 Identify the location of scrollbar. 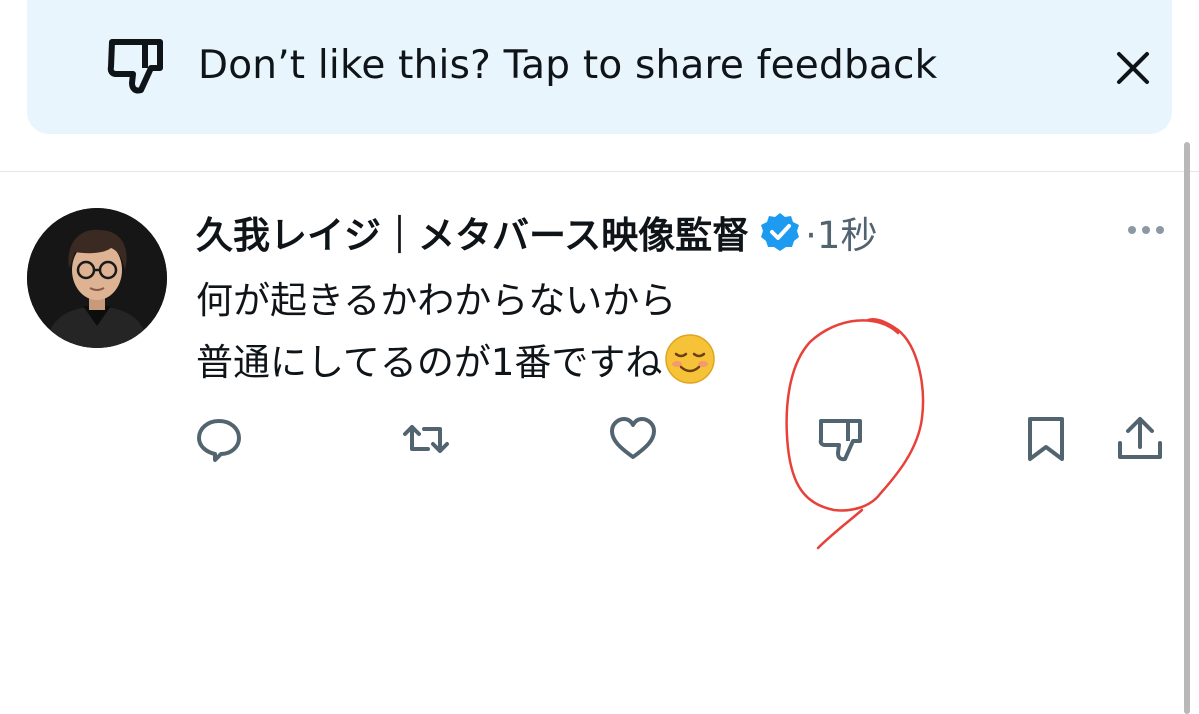
(1187, 428).